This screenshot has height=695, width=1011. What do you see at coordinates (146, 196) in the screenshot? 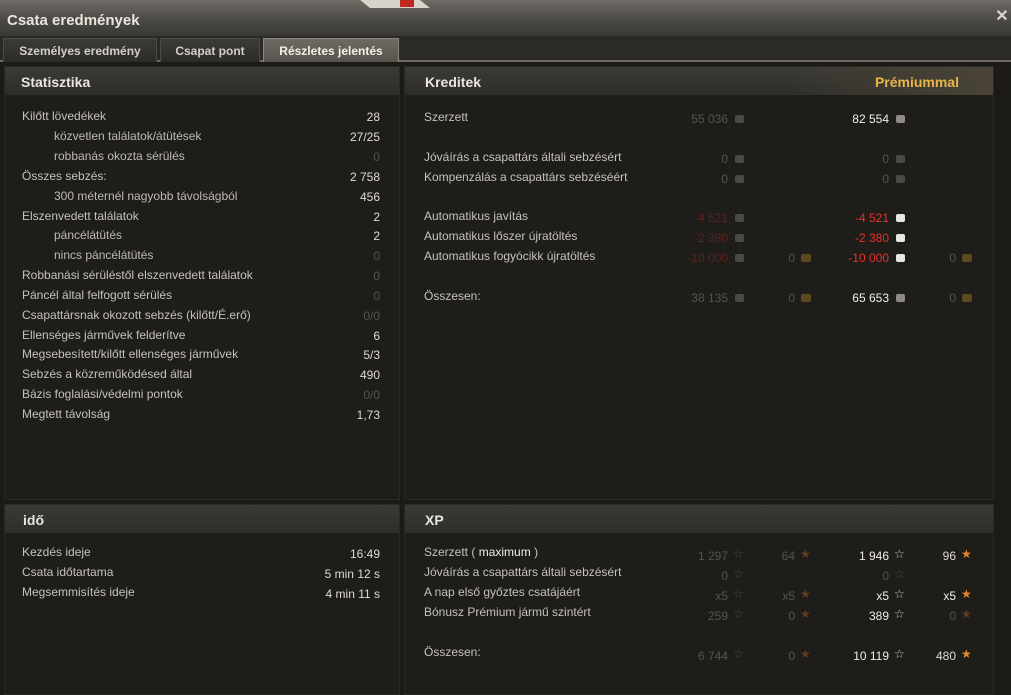
I see `stat-label: 300 méternél nagyobb távolságból` at bounding box center [146, 196].